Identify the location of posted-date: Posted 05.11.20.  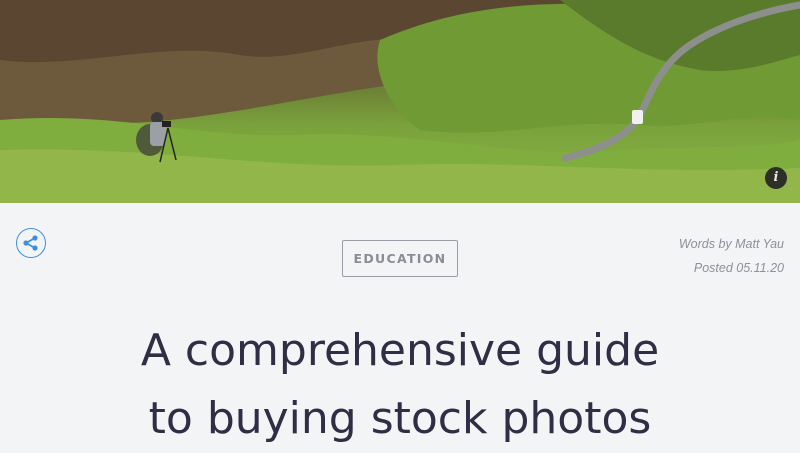
(738, 268).